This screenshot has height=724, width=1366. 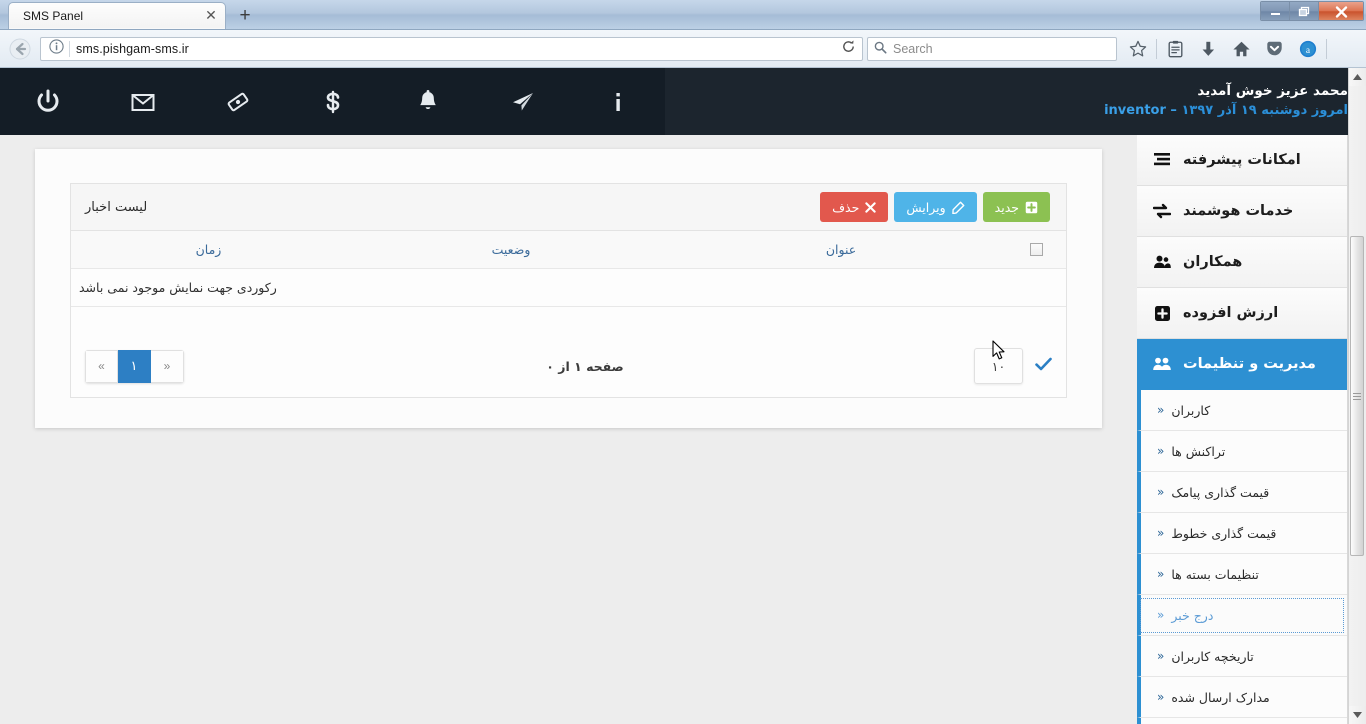 What do you see at coordinates (117, 15) in the screenshot?
I see `browser-tab: SMS Panel ✕` at bounding box center [117, 15].